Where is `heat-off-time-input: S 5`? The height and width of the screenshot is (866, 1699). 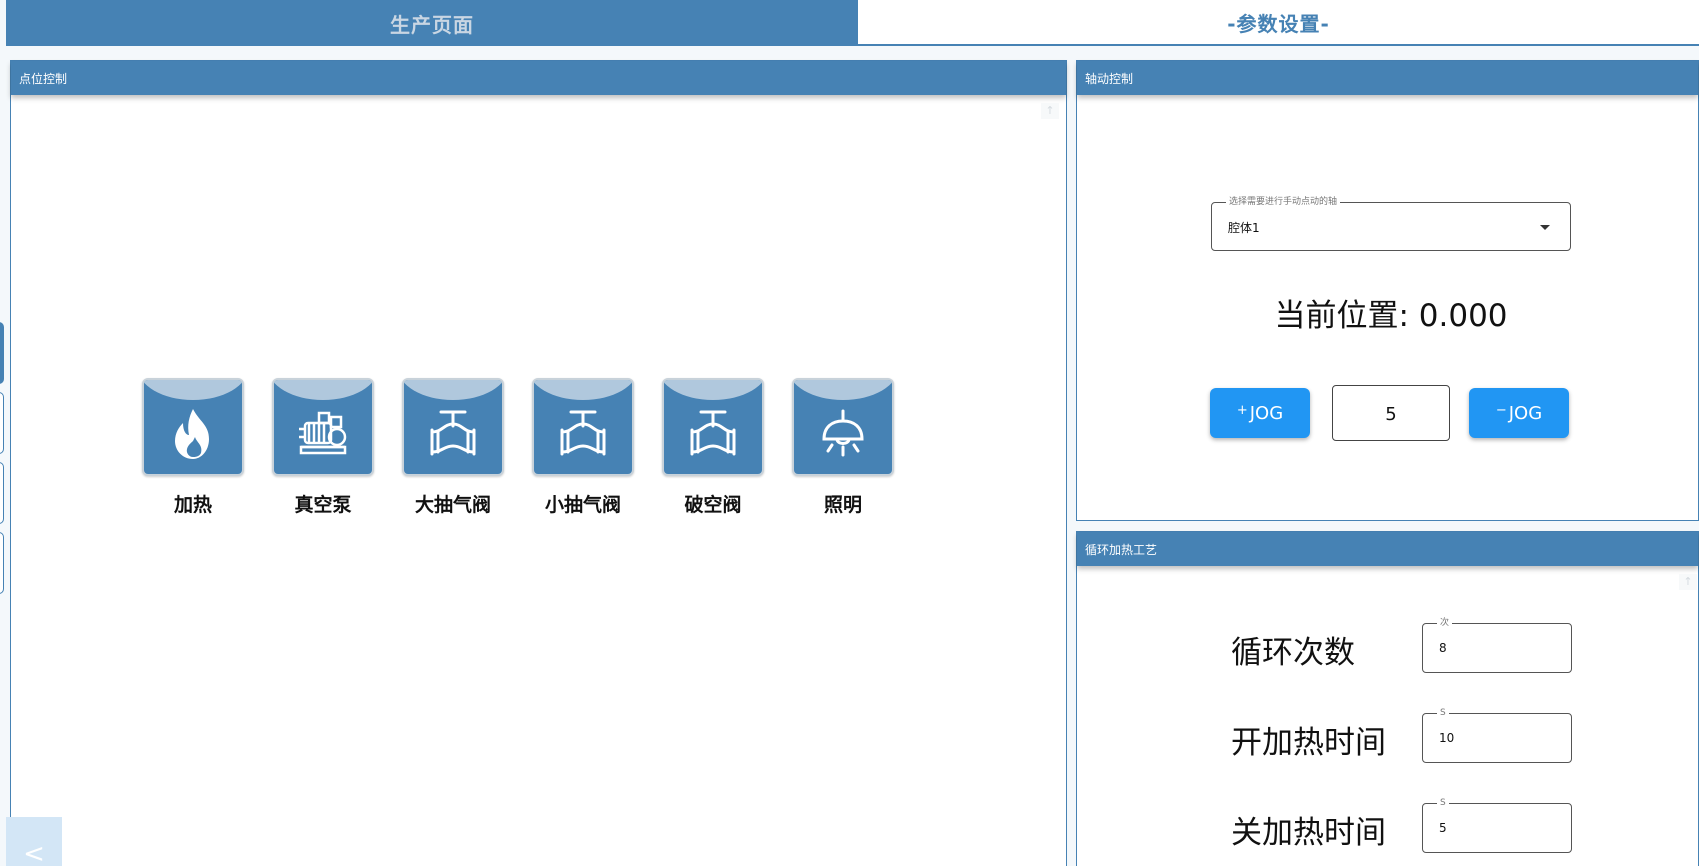 heat-off-time-input: S 5 is located at coordinates (1497, 825).